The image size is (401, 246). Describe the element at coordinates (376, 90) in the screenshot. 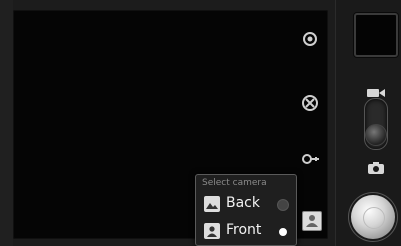

I see `video-mode-icon` at that location.